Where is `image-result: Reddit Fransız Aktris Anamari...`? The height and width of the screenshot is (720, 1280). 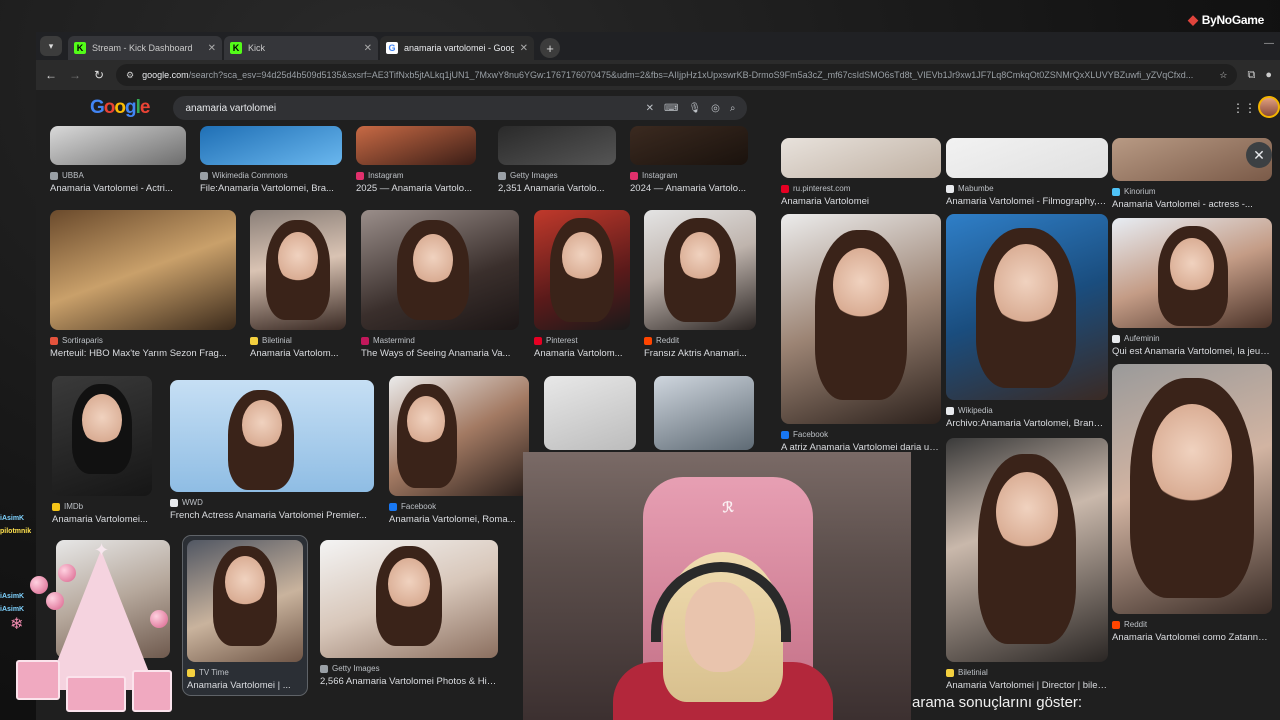 image-result: Reddit Fransız Aktris Anamari... is located at coordinates (700, 284).